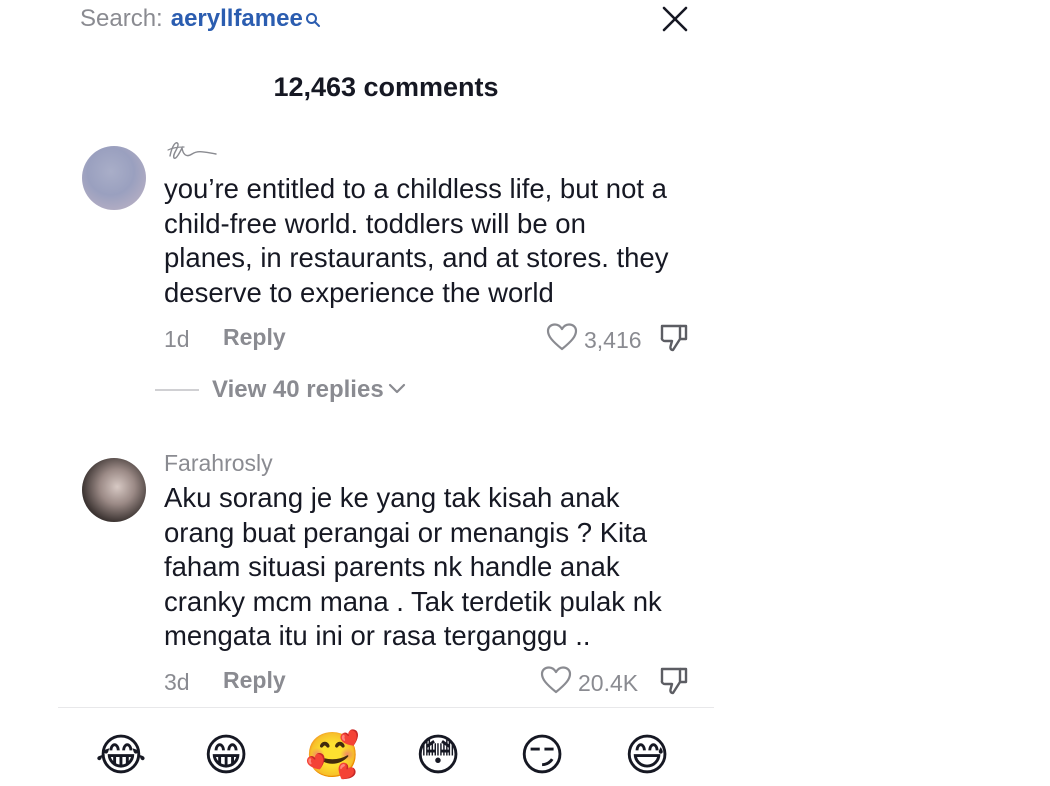 The height and width of the screenshot is (786, 1050). I want to click on search-header: Search: aeryllfamee, so click(200, 20).